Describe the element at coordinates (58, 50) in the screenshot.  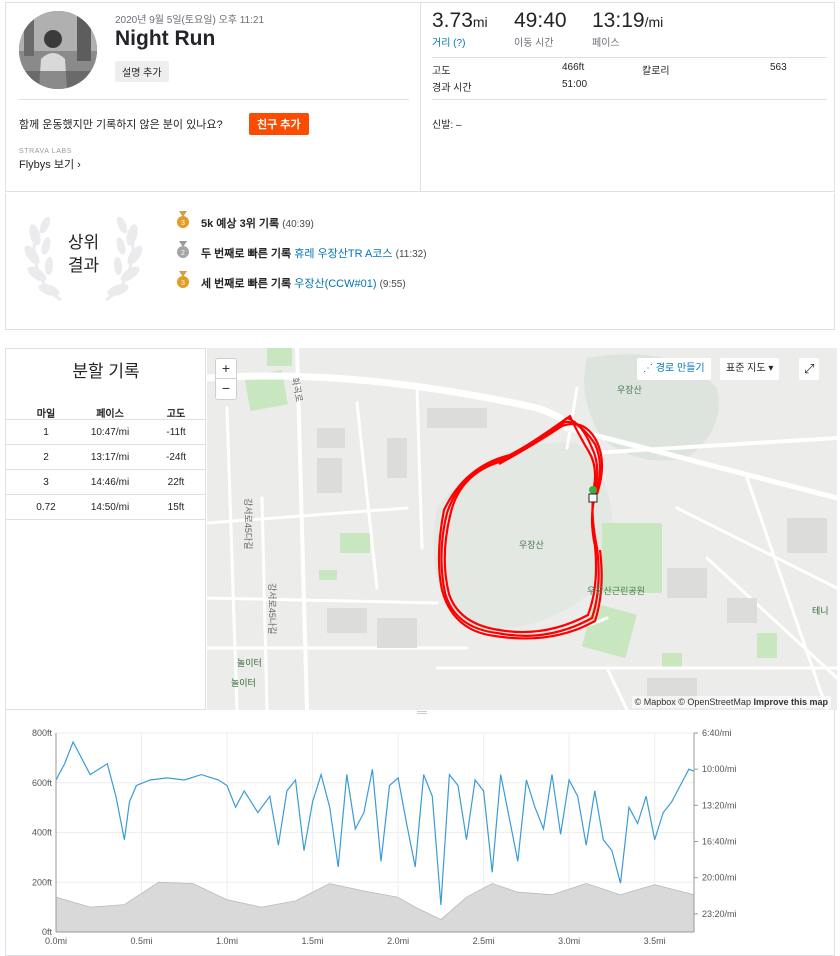
I see `avatar` at that location.